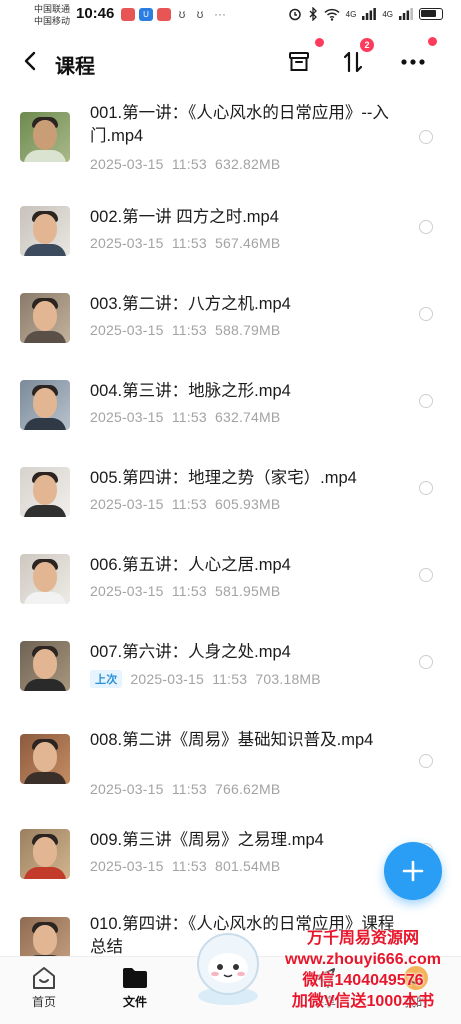 The image size is (461, 1024). What do you see at coordinates (239, 124) in the screenshot?
I see `file-name: 001.第一讲：《人心风水的日常应用》--入门.mp4` at bounding box center [239, 124].